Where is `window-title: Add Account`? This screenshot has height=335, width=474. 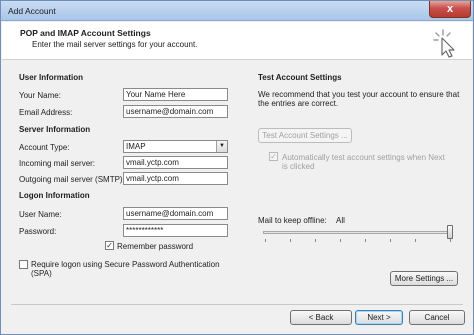
window-title: Add Account is located at coordinates (32, 11).